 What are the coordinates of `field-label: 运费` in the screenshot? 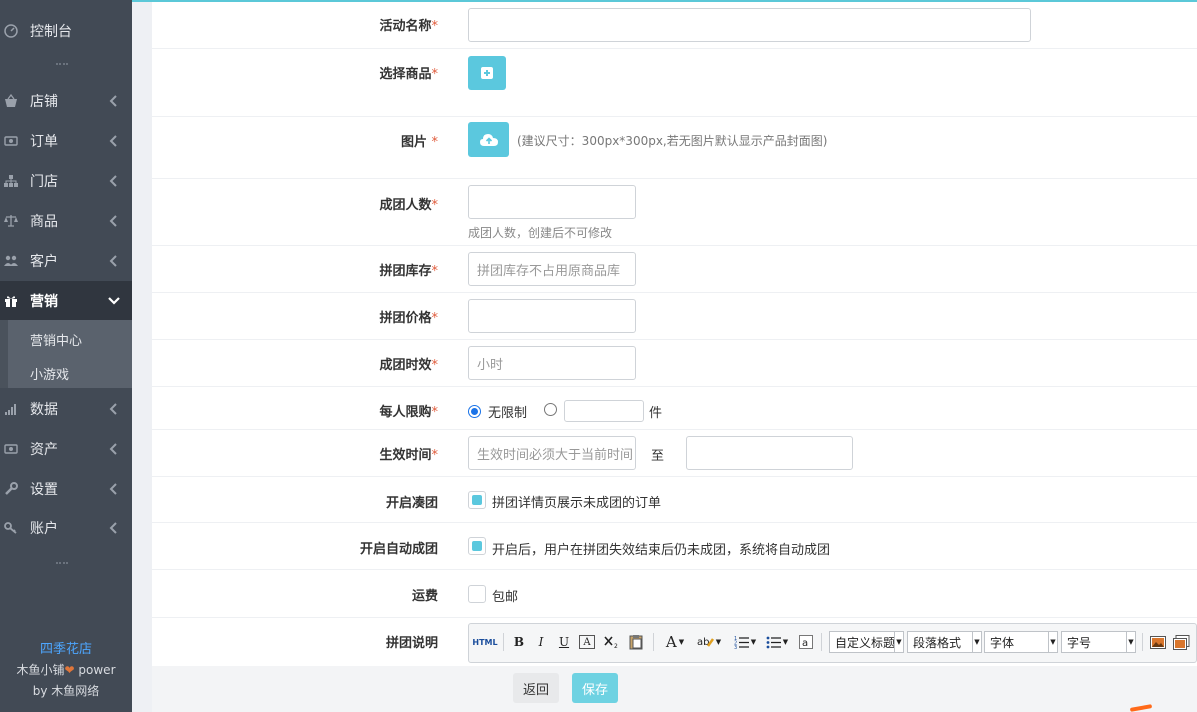 It's located at (424, 596).